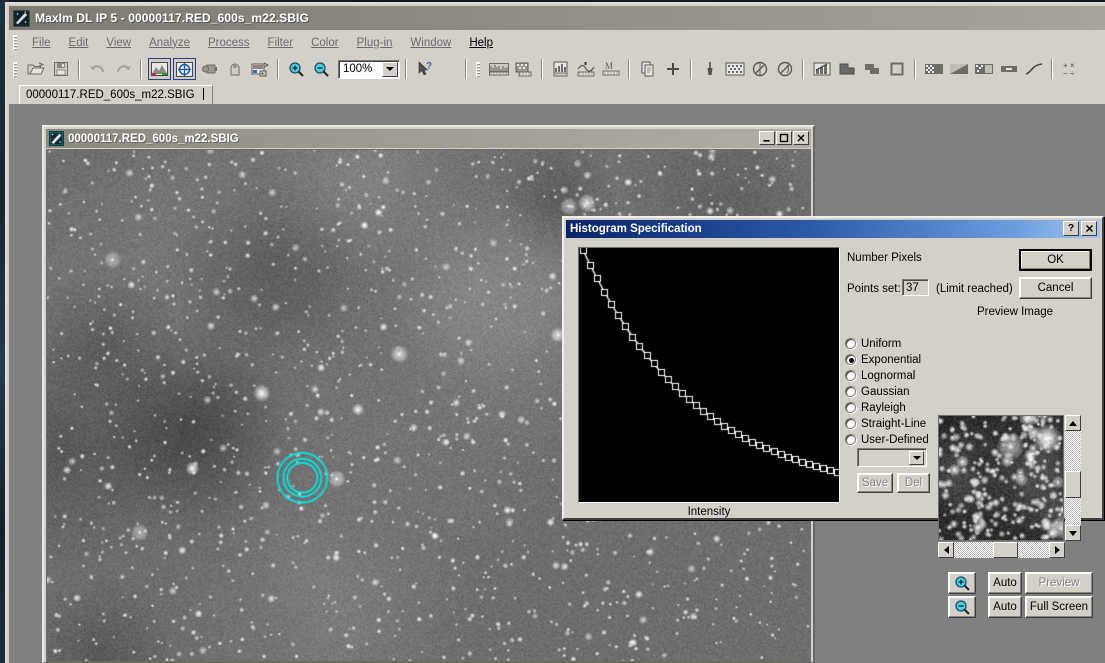 Image resolution: width=1105 pixels, height=663 pixels. I want to click on menu-item-edit-label: Edit, so click(78, 42).